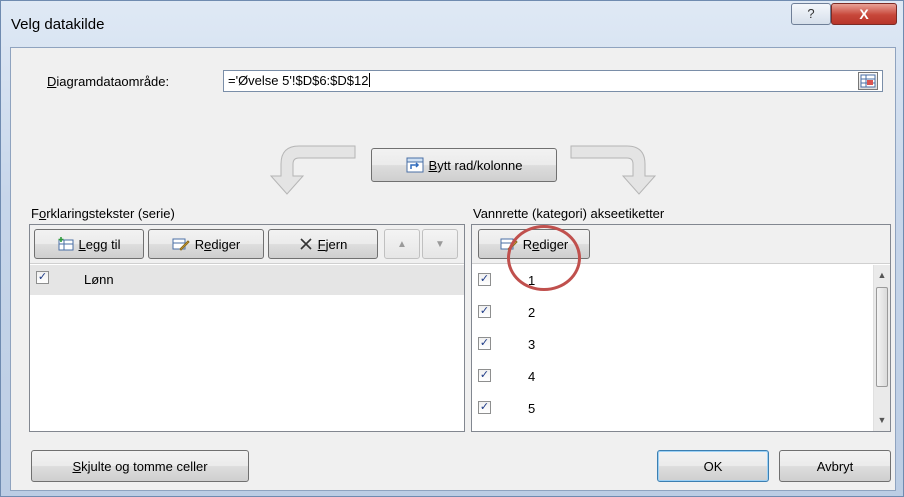 The height and width of the screenshot is (497, 904). I want to click on category-label: 3, so click(532, 344).